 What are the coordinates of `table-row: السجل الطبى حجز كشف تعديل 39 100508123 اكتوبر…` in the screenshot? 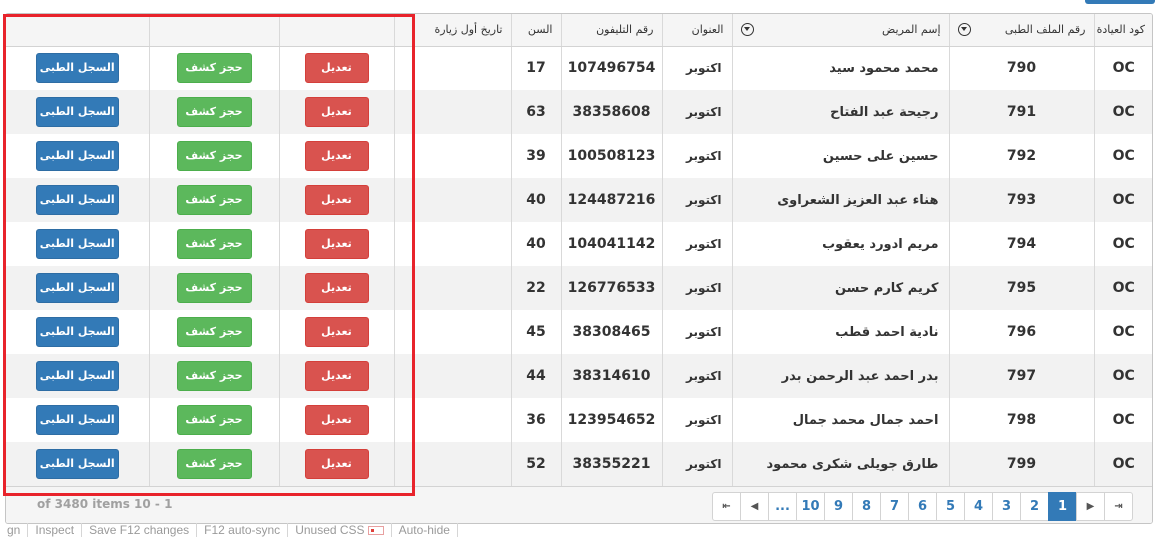 It's located at (579, 156).